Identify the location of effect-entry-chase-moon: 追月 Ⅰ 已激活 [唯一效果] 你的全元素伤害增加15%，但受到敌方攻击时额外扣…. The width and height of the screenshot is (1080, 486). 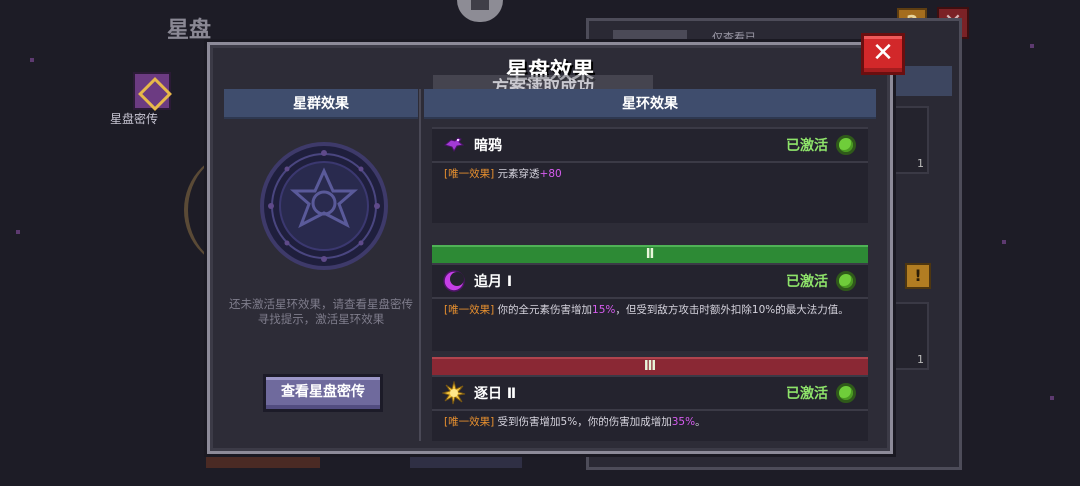
(650, 307).